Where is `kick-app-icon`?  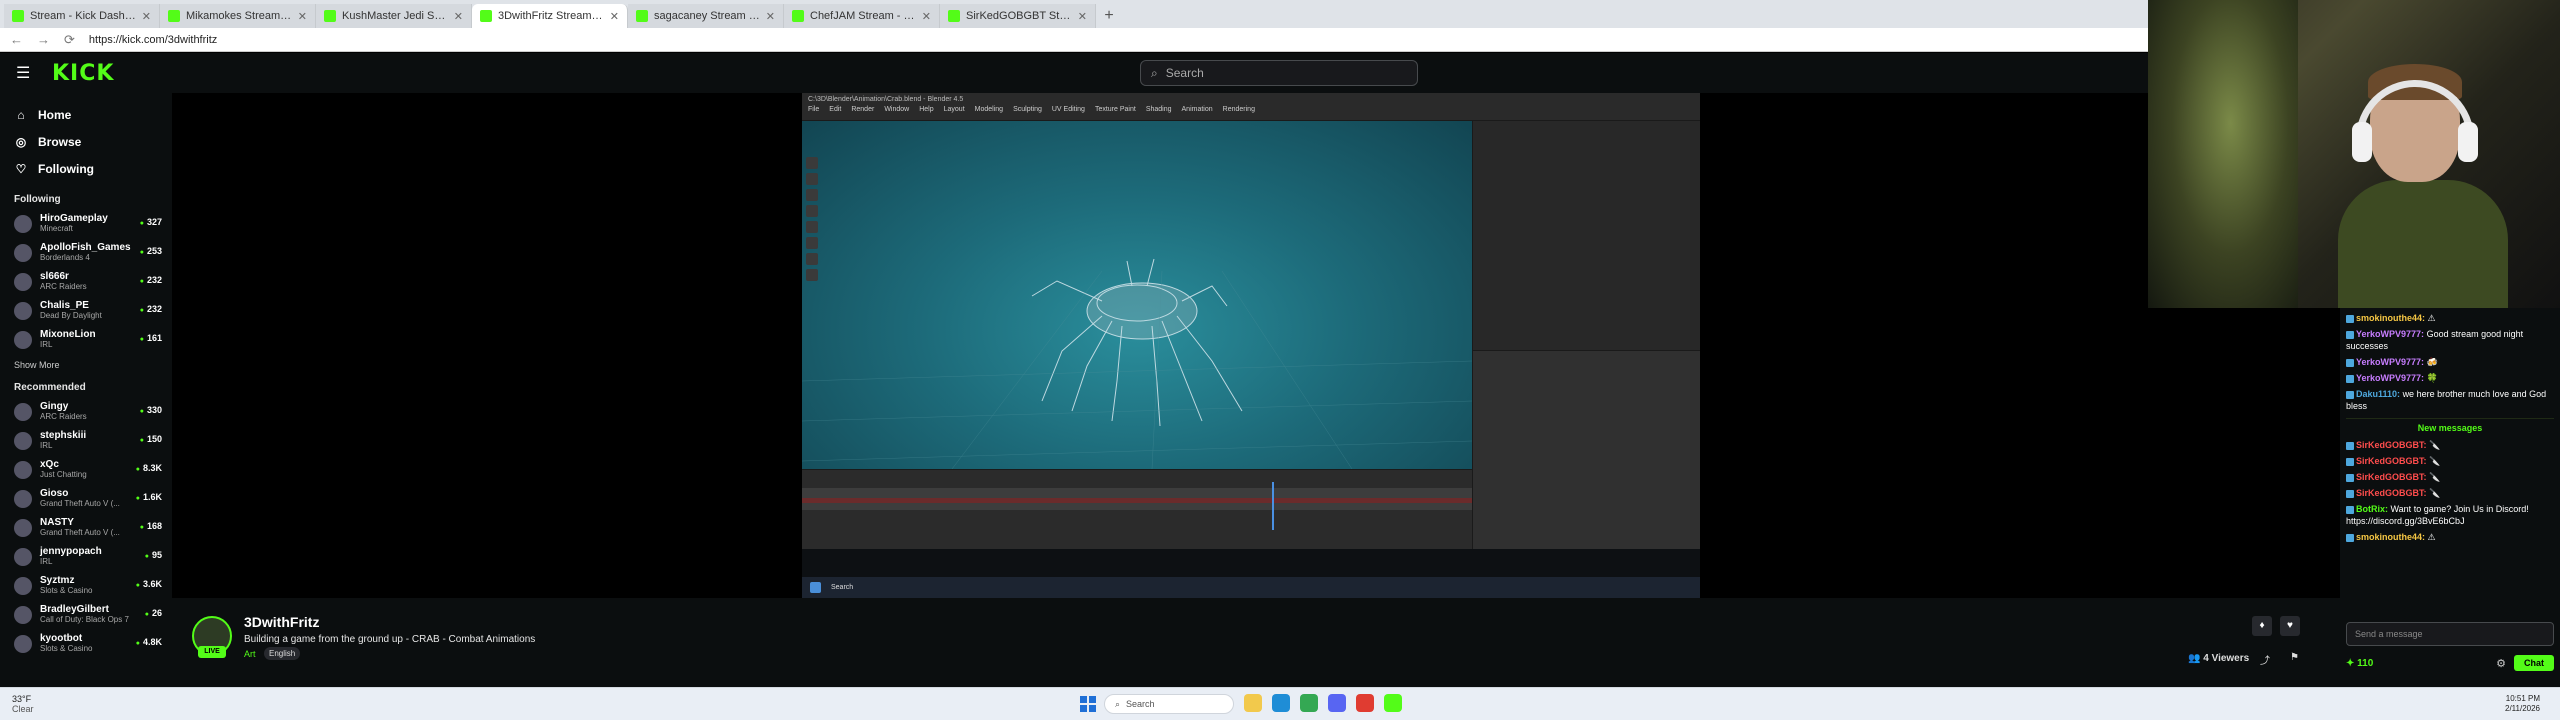
kick-app-icon is located at coordinates (1393, 703).